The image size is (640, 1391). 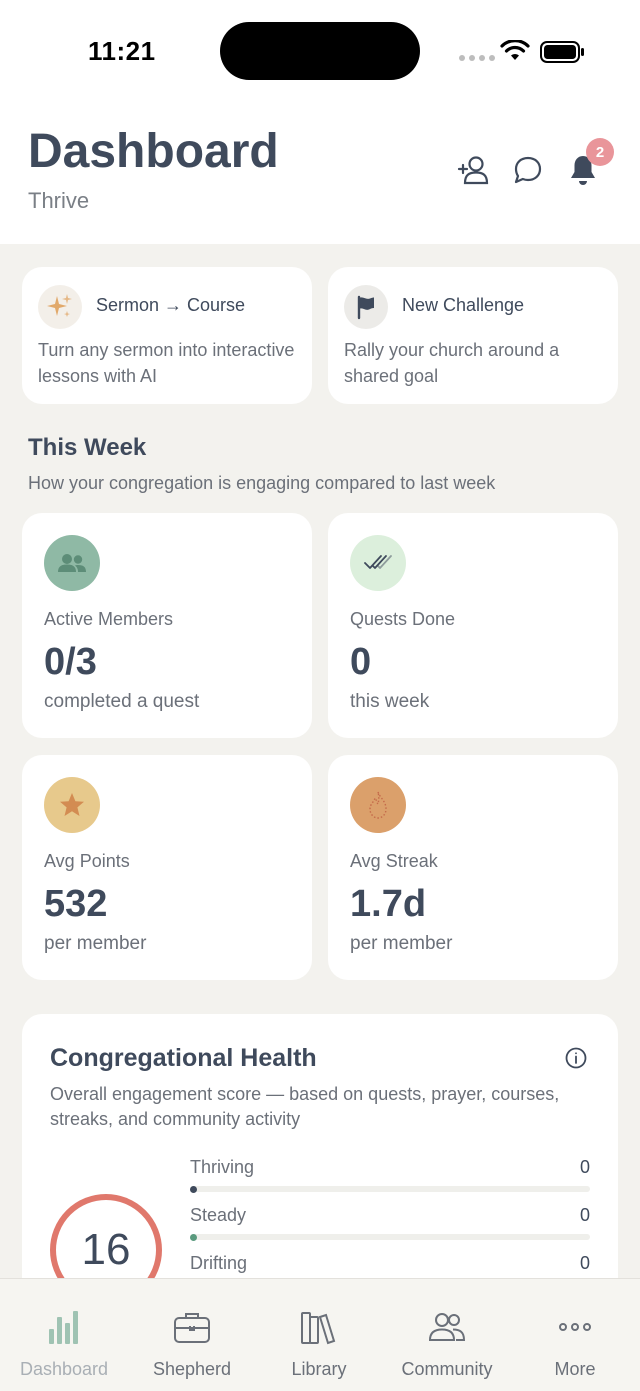 I want to click on tab-label: More, so click(x=575, y=1369).